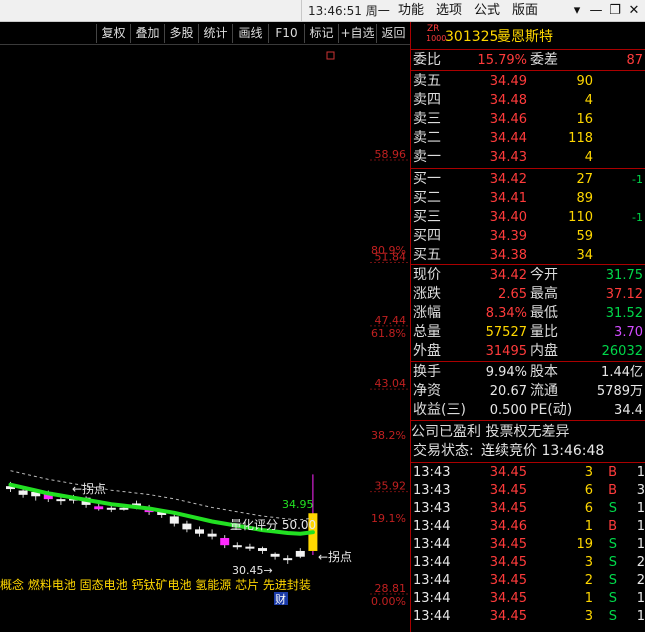  Describe the element at coordinates (393, 33) in the screenshot. I see `back-button: 返回` at that location.